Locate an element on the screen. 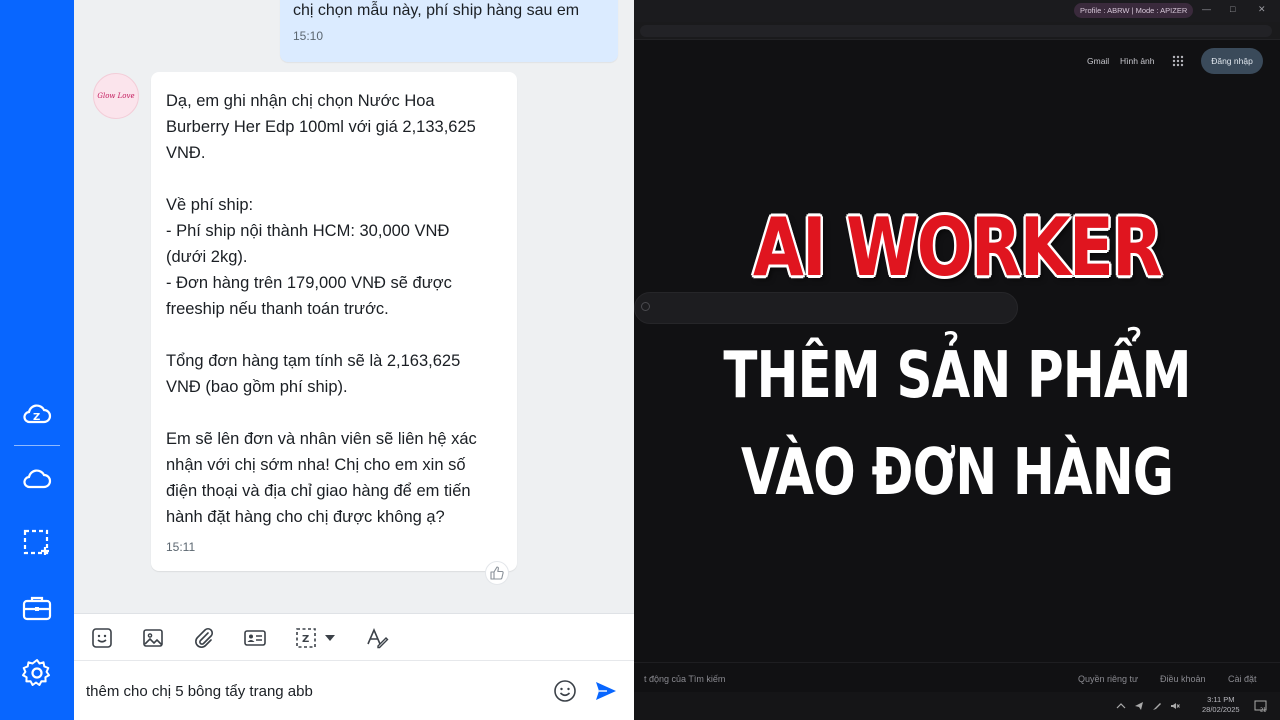 The height and width of the screenshot is (720, 1280). contact-card-icon is located at coordinates (255, 638).